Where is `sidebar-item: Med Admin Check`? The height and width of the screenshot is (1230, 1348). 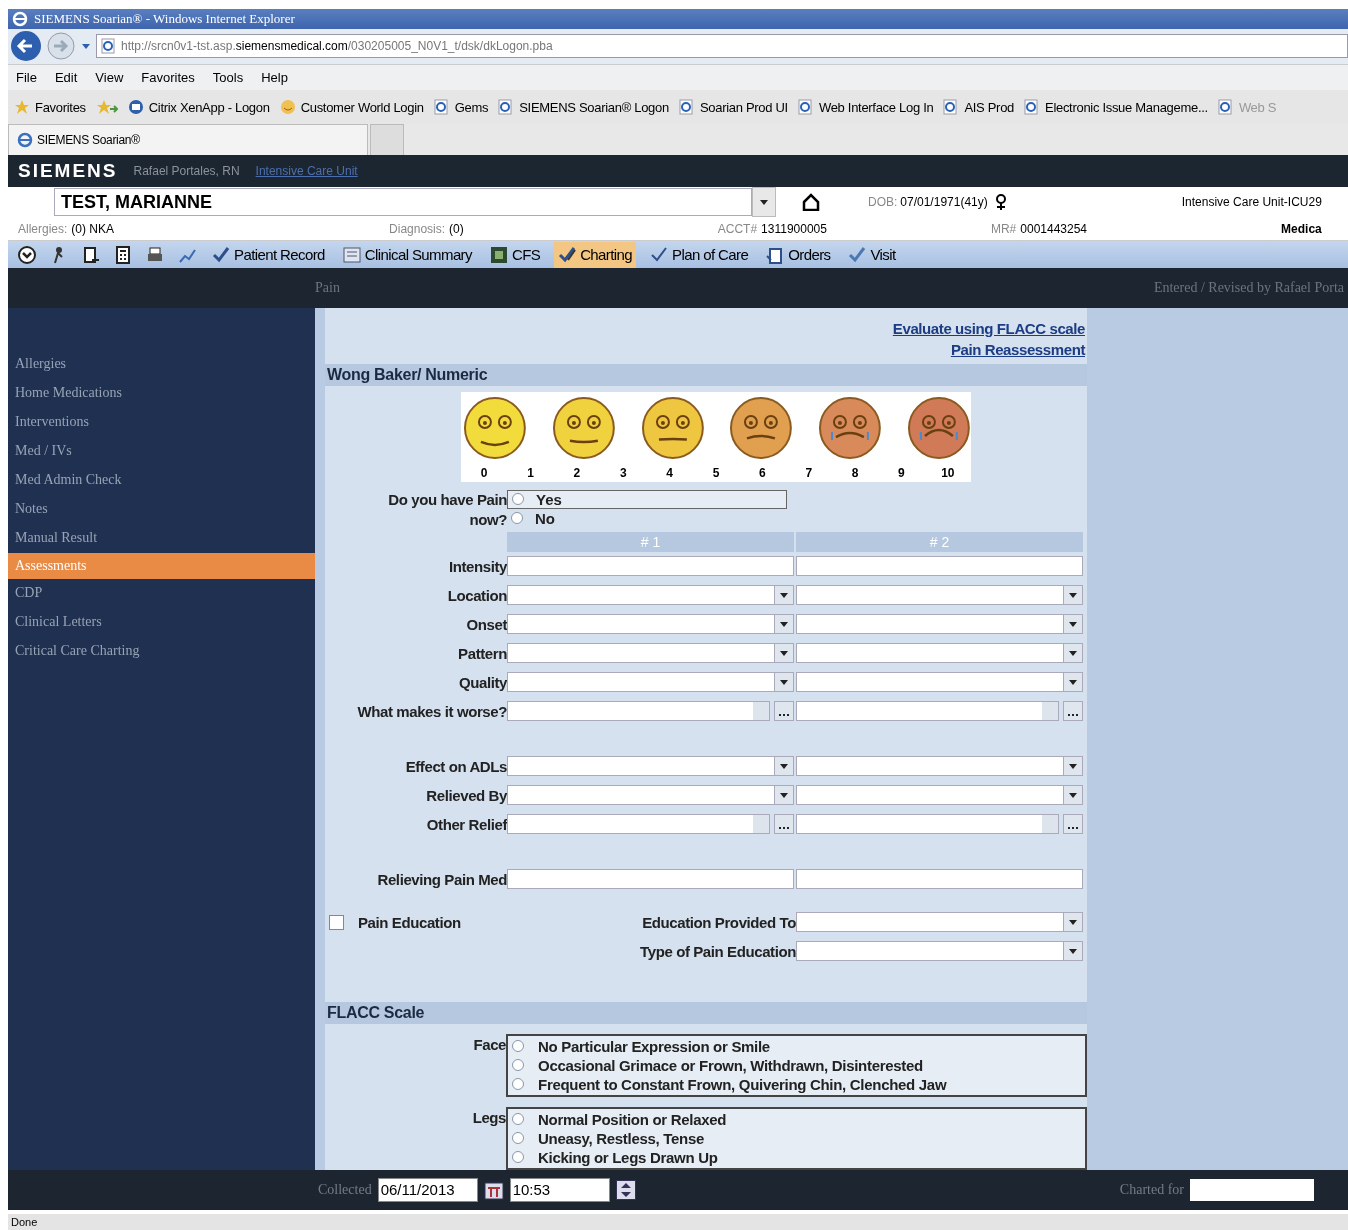
sidebar-item: Med Admin Check is located at coordinates (161, 480).